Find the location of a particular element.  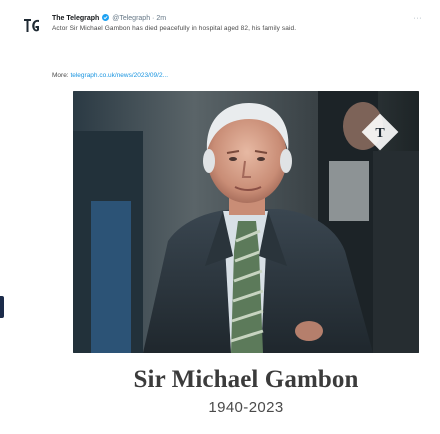

author-name: The Telegraph is located at coordinates (75, 18).